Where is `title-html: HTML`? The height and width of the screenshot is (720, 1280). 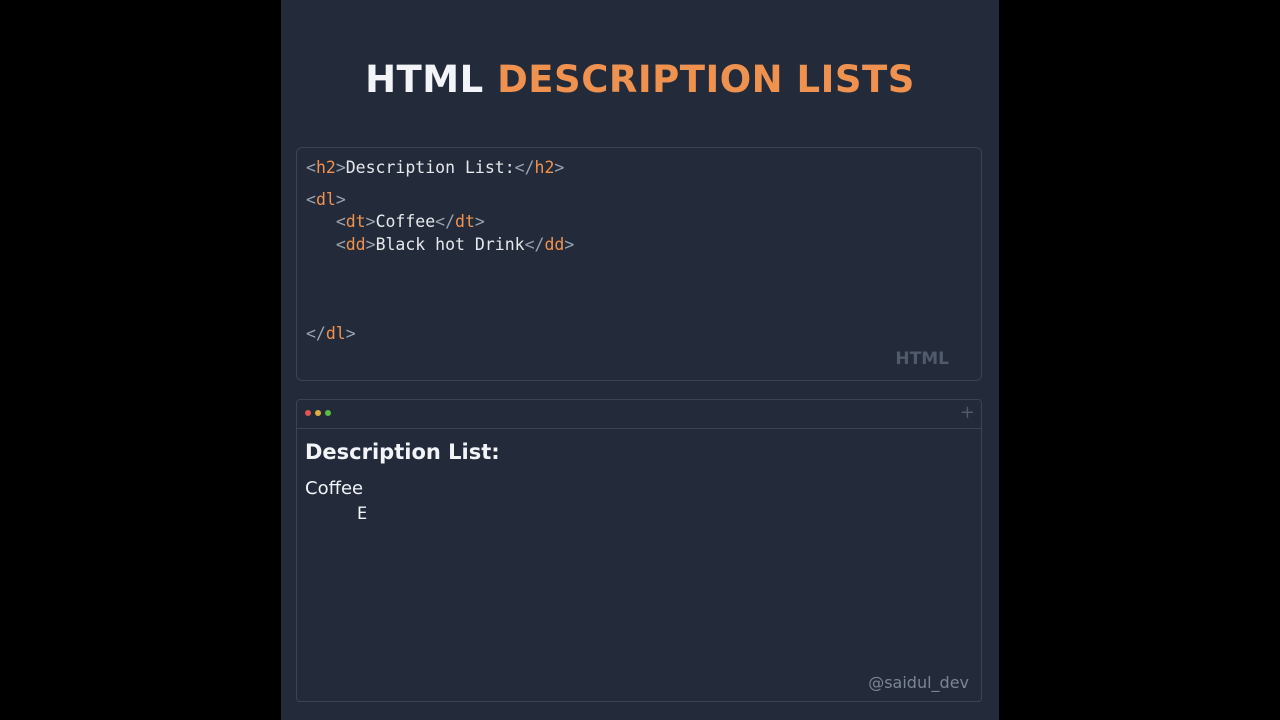 title-html: HTML is located at coordinates (424, 79).